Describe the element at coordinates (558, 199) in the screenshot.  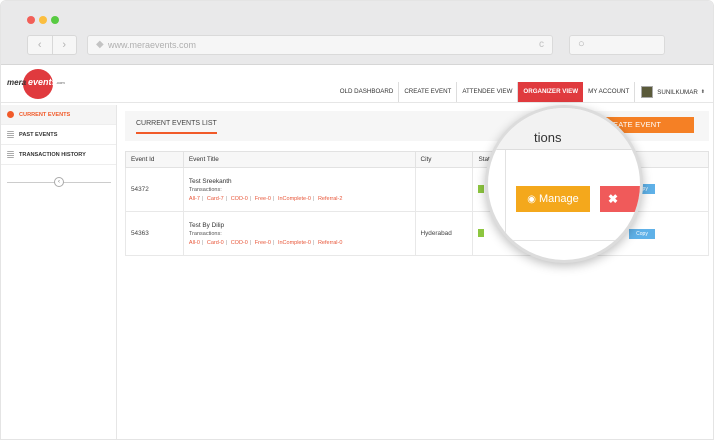
I see `manage-label: Manage` at that location.